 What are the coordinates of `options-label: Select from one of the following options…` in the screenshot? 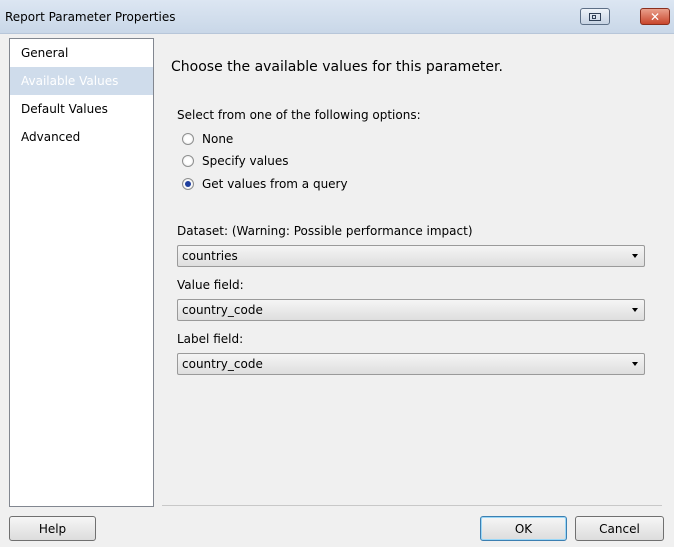 It's located at (299, 115).